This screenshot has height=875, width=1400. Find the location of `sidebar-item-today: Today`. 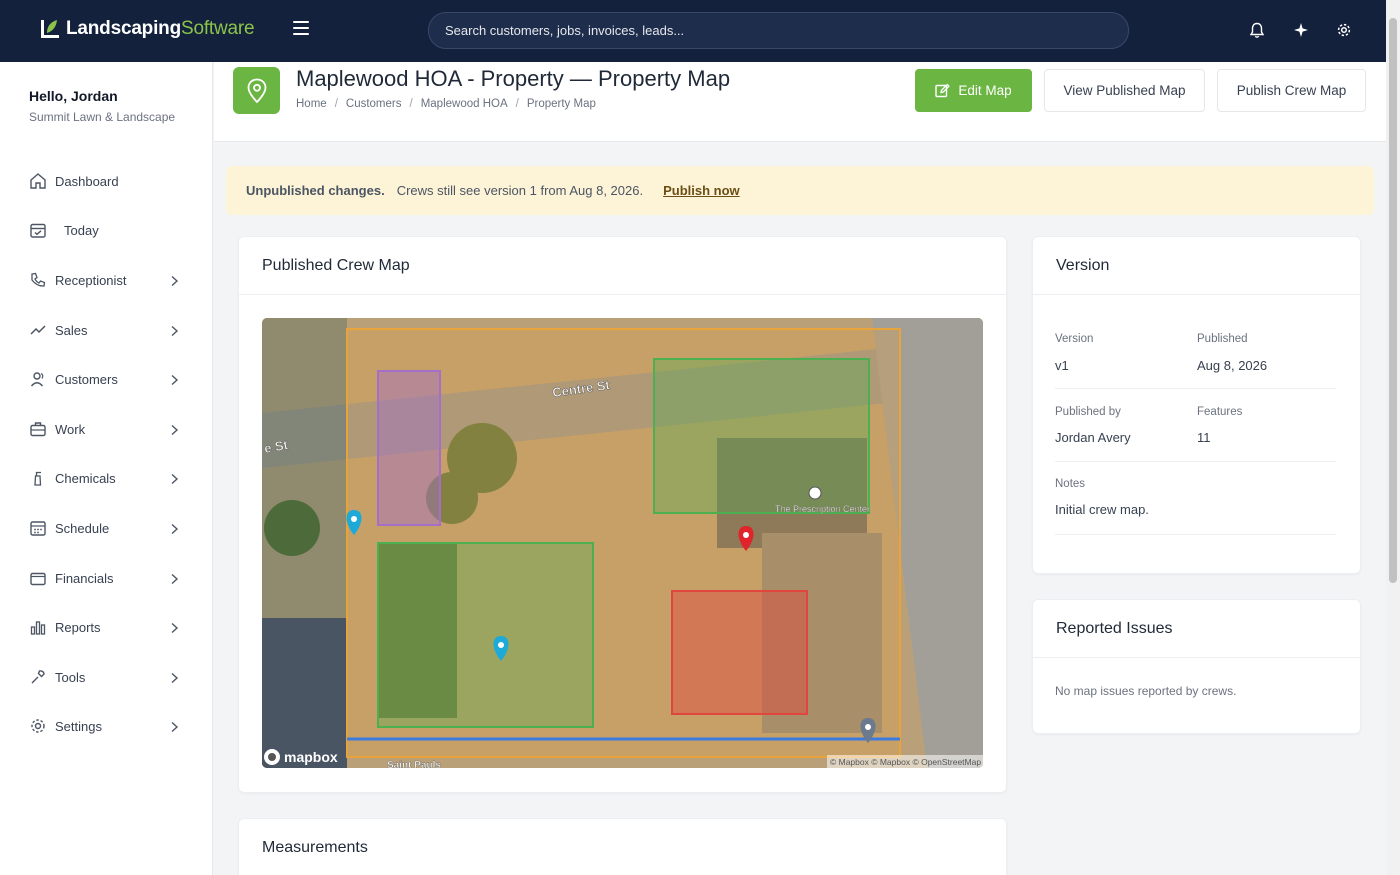

sidebar-item-today: Today is located at coordinates (106, 230).